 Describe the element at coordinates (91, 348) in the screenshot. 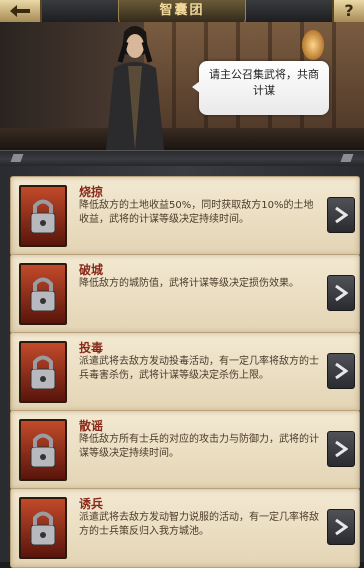

I see `strategy-name: 投毒` at that location.